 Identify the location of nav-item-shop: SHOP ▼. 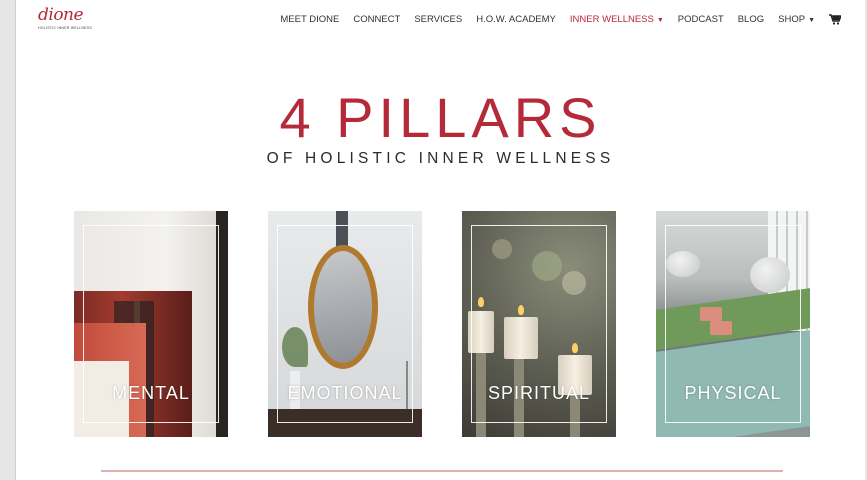
(796, 19).